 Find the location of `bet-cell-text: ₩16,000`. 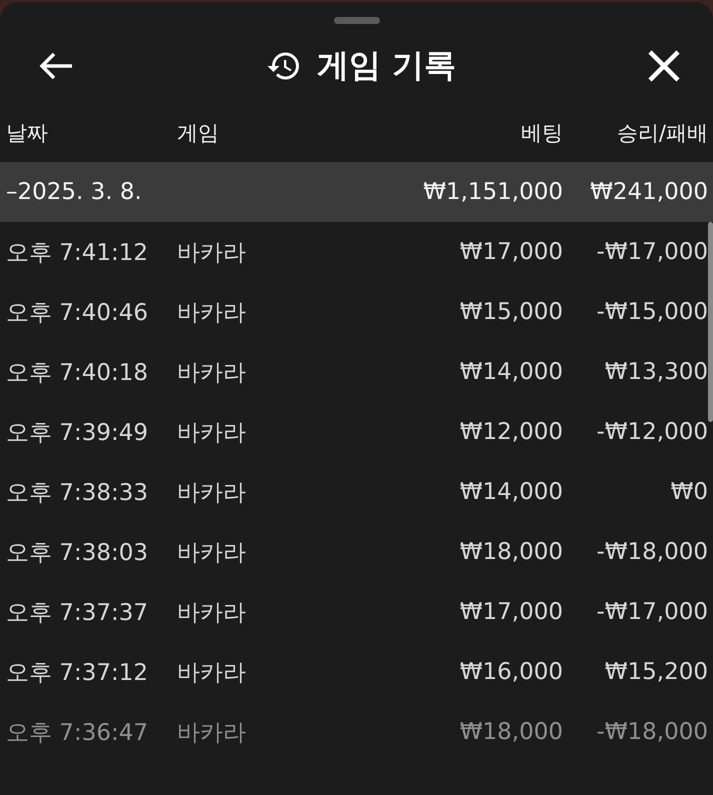

bet-cell-text: ₩16,000 is located at coordinates (510, 672).